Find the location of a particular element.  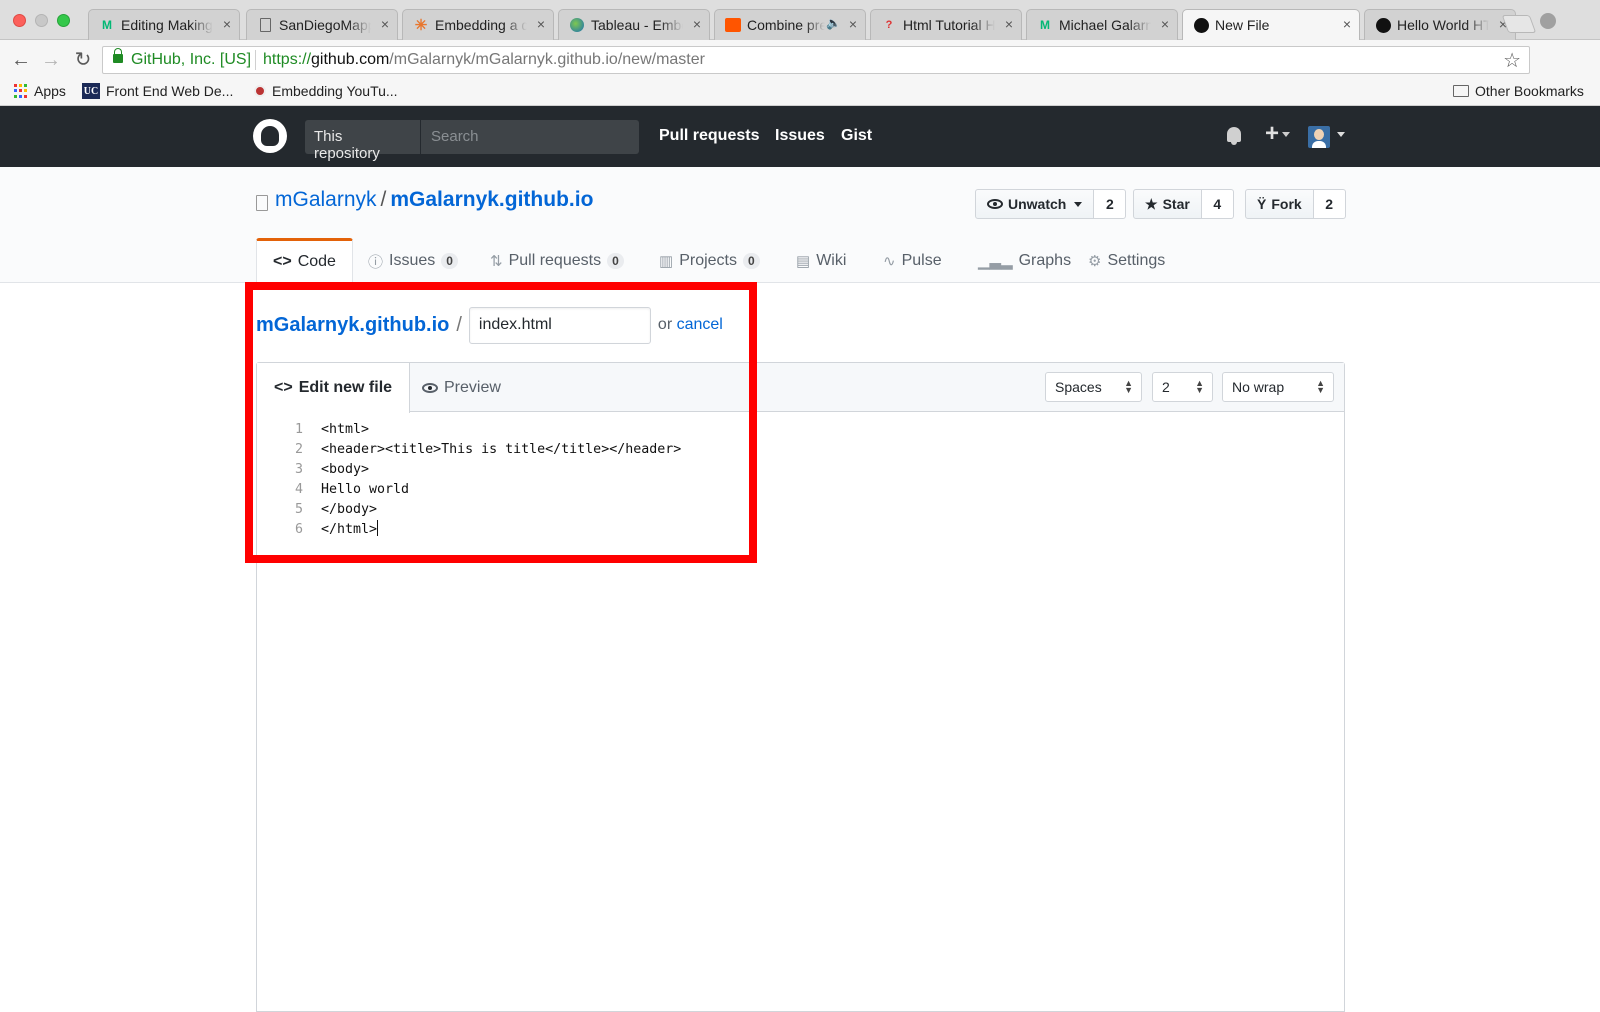

eye-icon is located at coordinates (430, 387).